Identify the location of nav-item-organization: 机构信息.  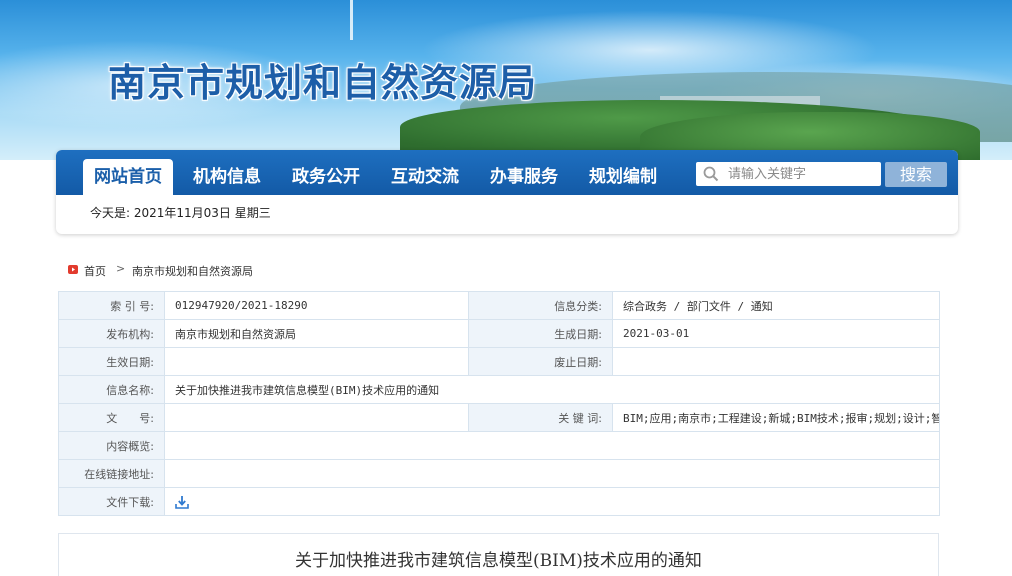
(227, 177).